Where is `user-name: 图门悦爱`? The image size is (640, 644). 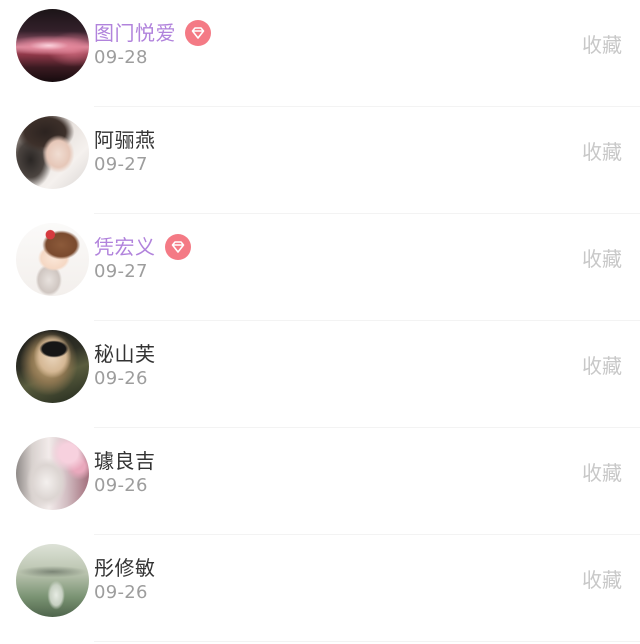 user-name: 图门悦爱 is located at coordinates (135, 33).